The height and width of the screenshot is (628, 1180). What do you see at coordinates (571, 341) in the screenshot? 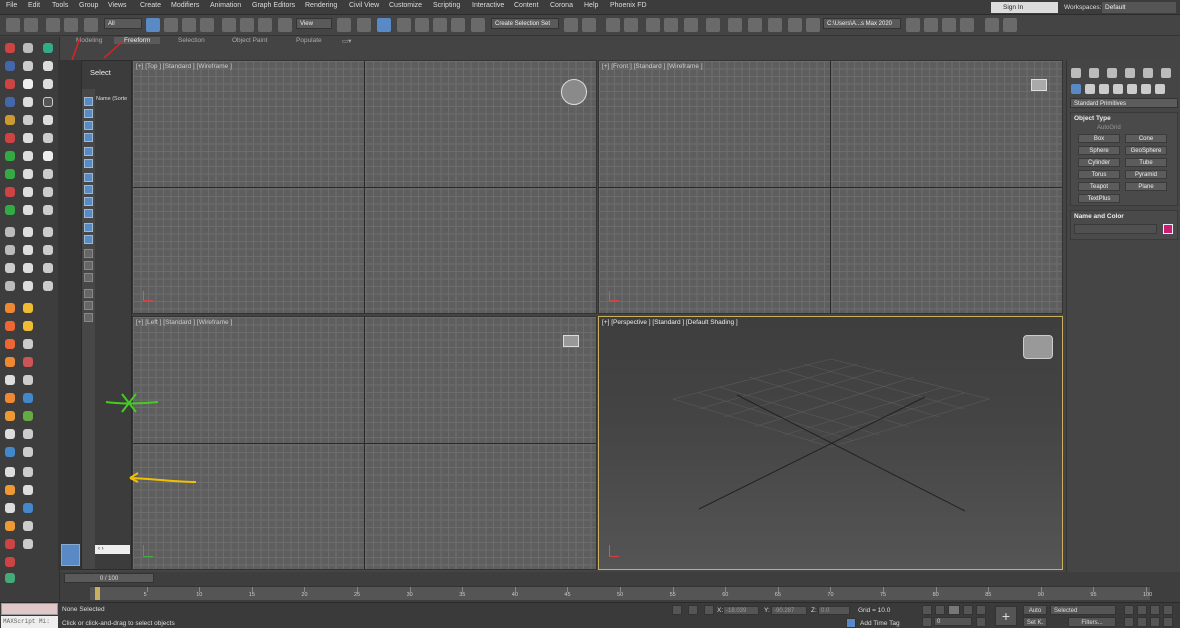
I see `viewcube-icon` at bounding box center [571, 341].